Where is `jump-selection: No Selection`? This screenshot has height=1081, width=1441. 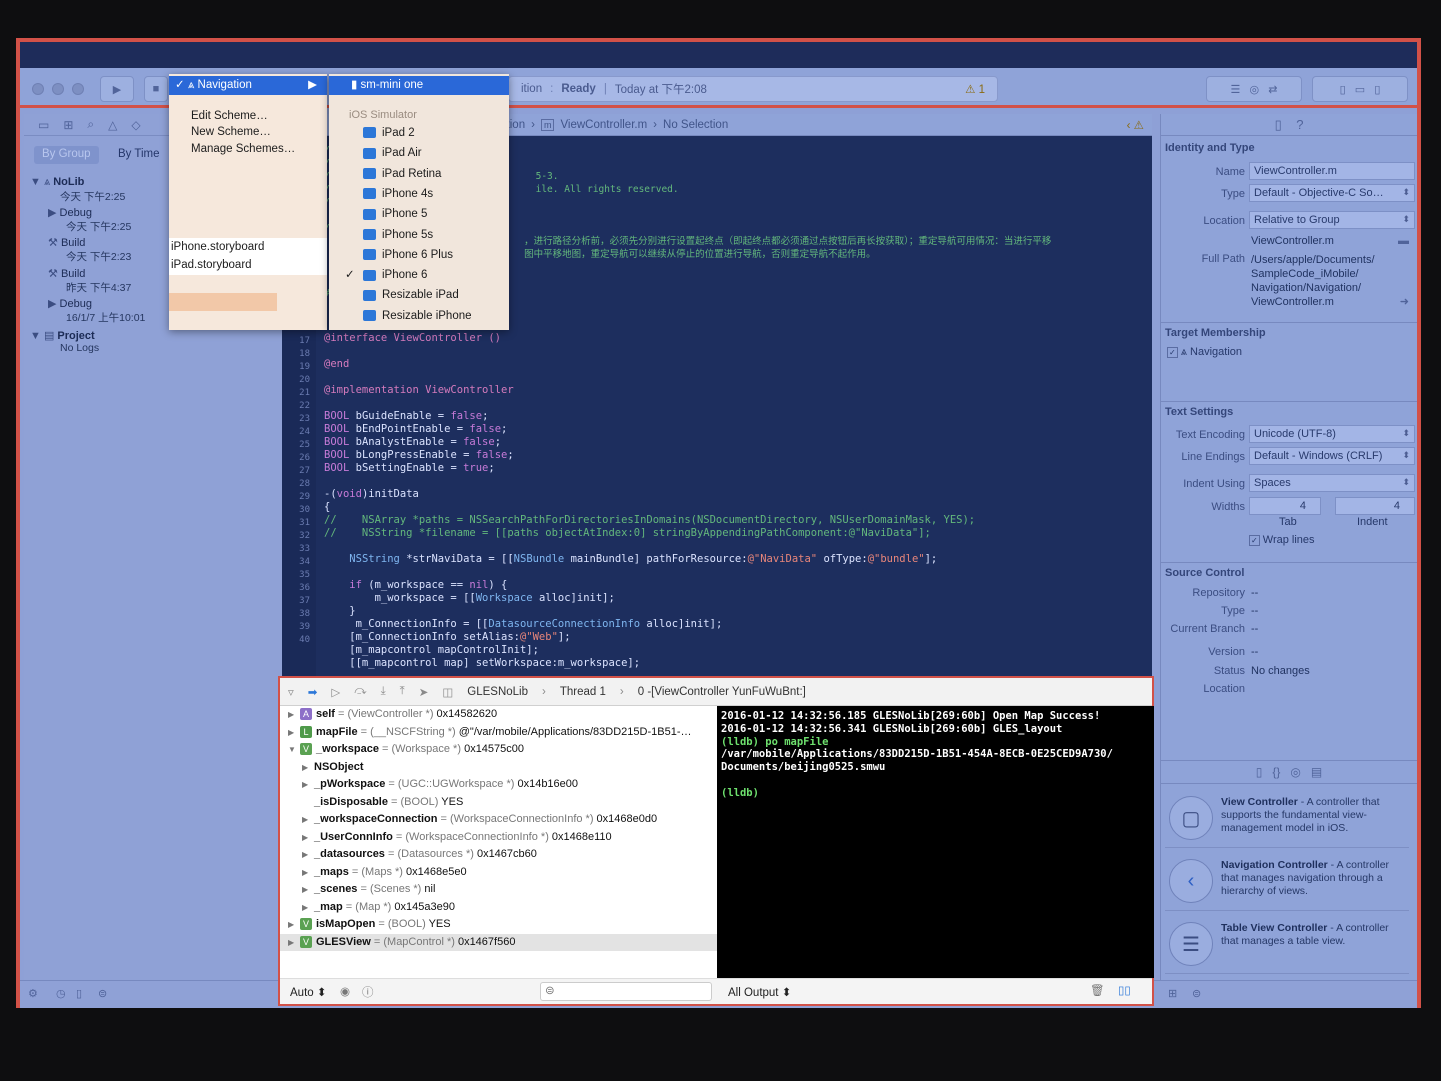 jump-selection: No Selection is located at coordinates (695, 125).